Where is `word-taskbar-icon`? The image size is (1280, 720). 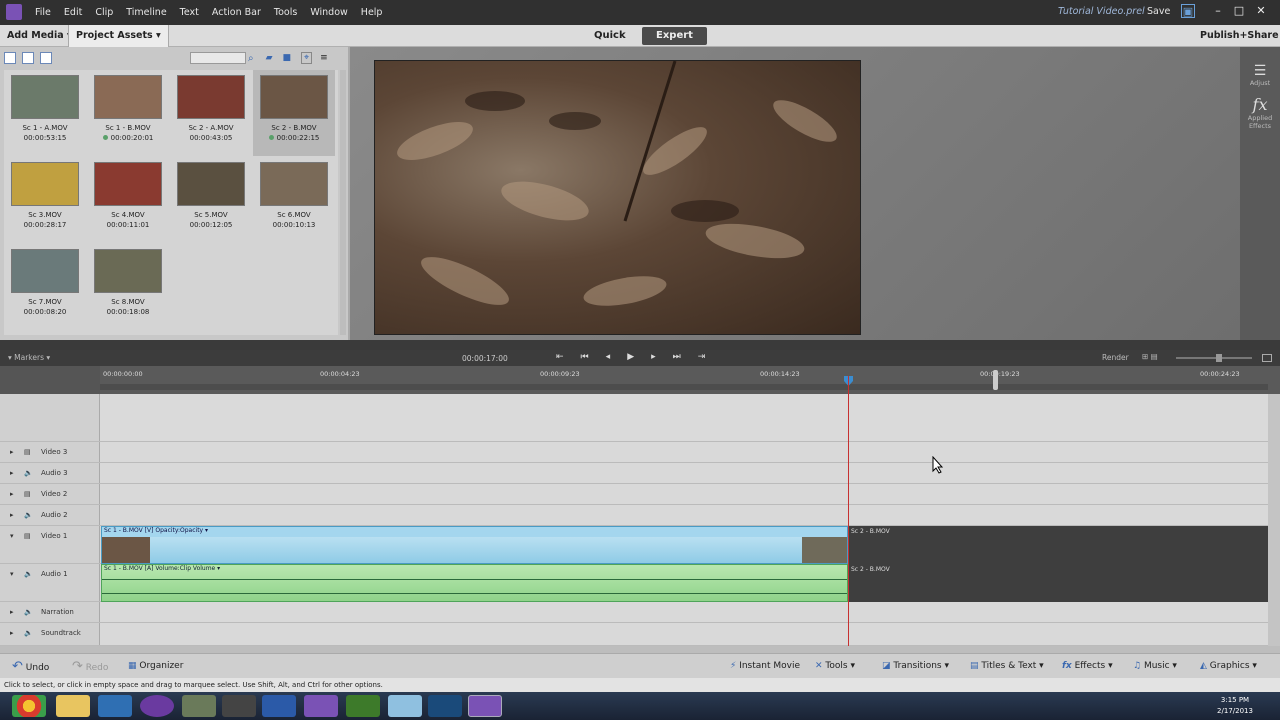
word-taskbar-icon is located at coordinates (279, 706).